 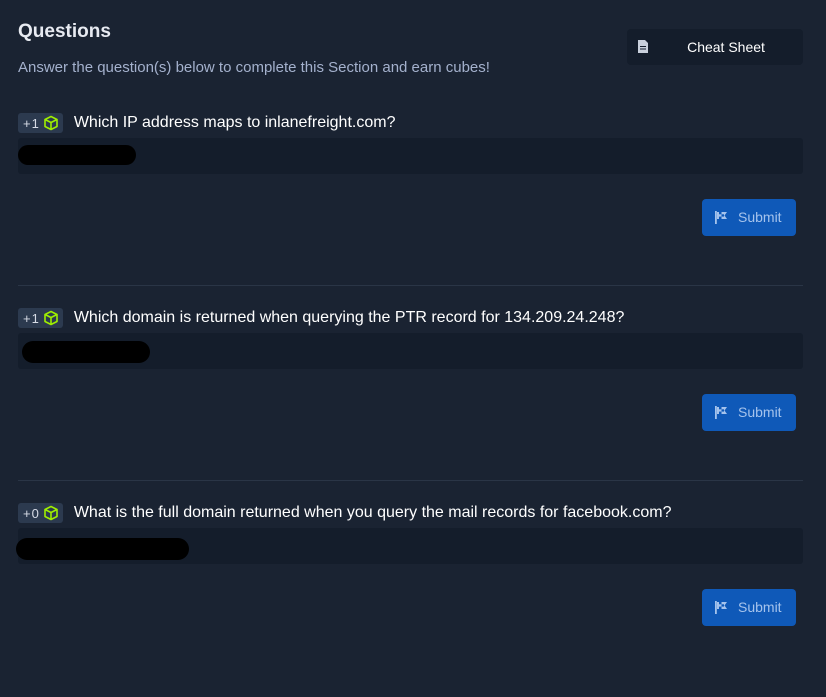 I want to click on cube-reward-badge: +0, so click(x=40, y=513).